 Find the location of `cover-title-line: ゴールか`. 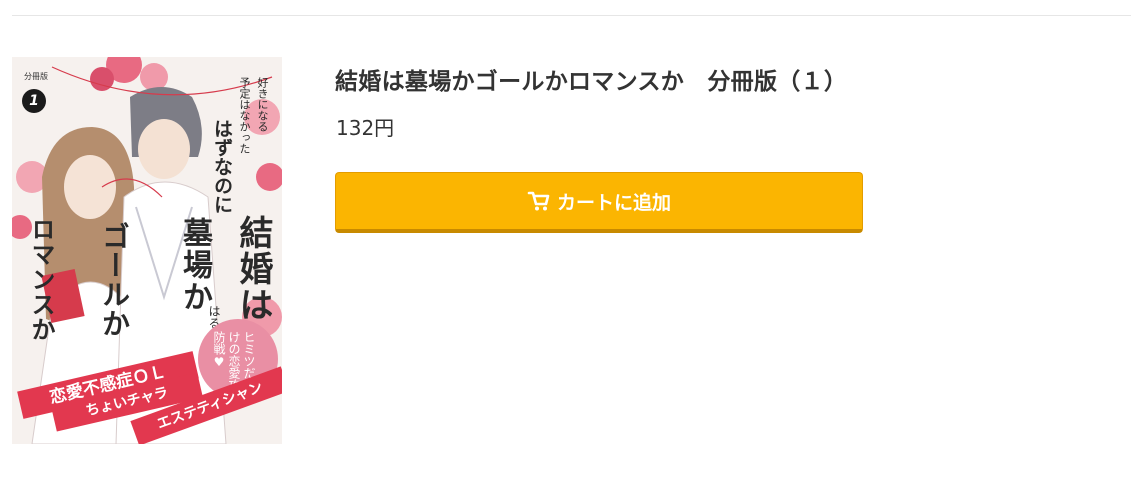

cover-title-line: ゴールか is located at coordinates (114, 280).